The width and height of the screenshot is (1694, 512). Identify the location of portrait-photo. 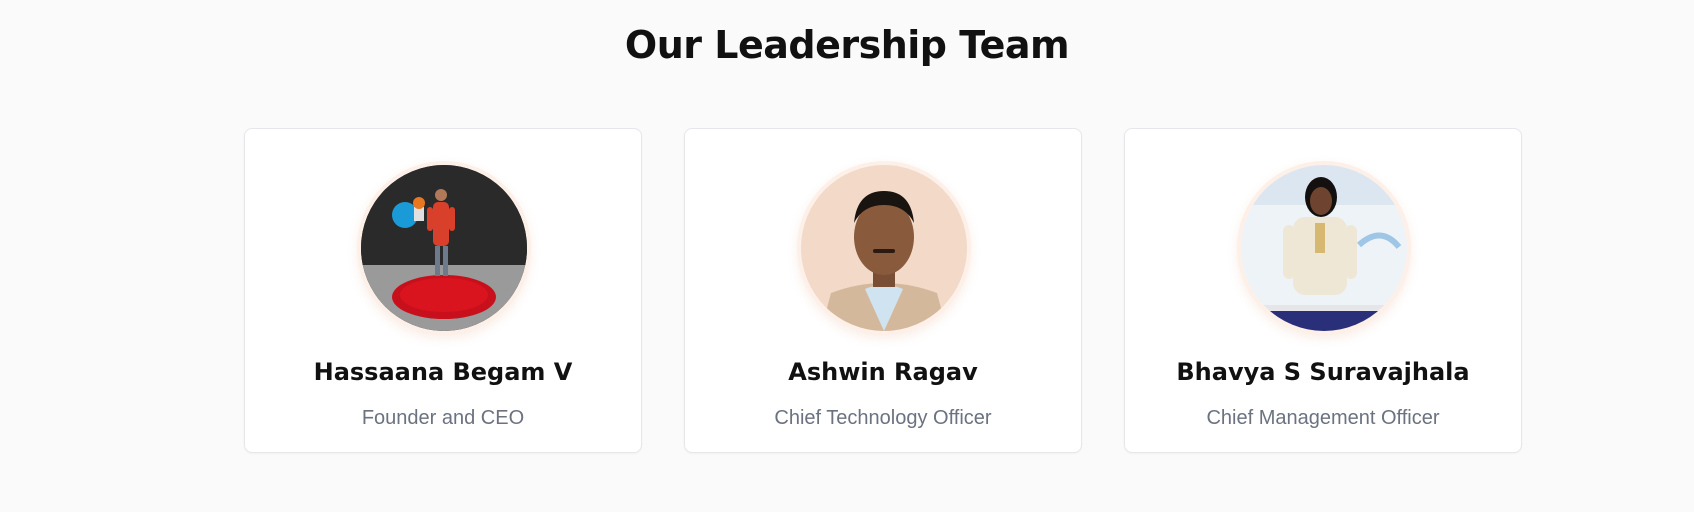
(884, 248).